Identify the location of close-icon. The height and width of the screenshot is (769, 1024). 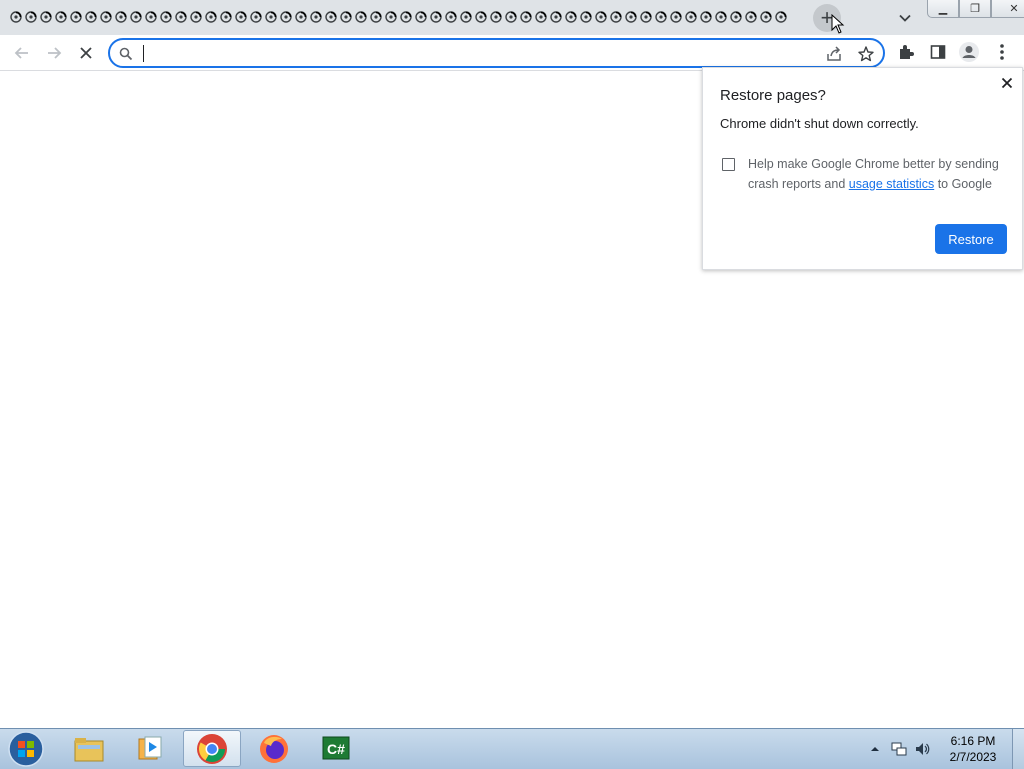
(1007, 83).